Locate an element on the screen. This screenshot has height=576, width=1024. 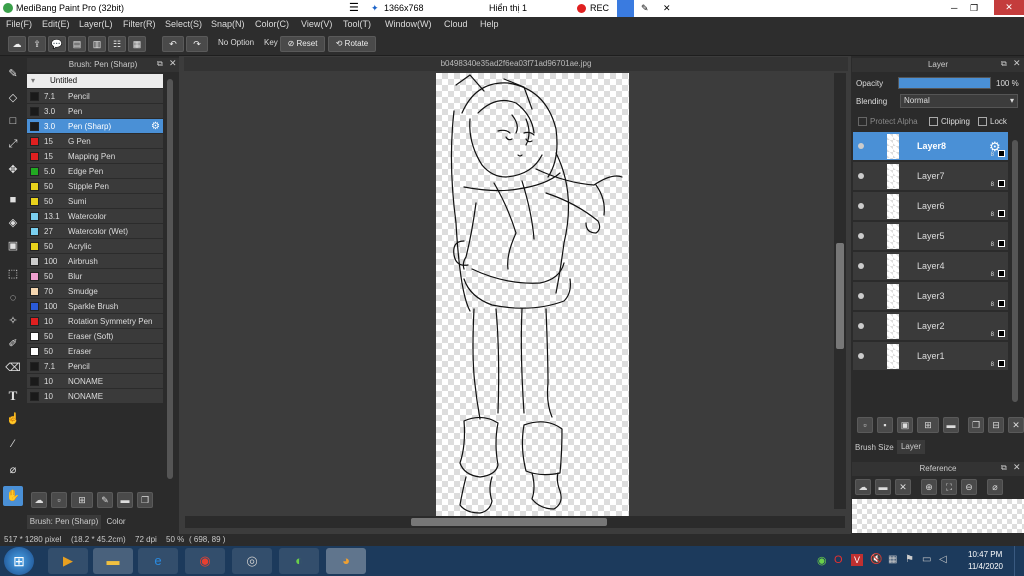
select-eraser-tool-icon: ⌫ is located at coordinates (13, 368).